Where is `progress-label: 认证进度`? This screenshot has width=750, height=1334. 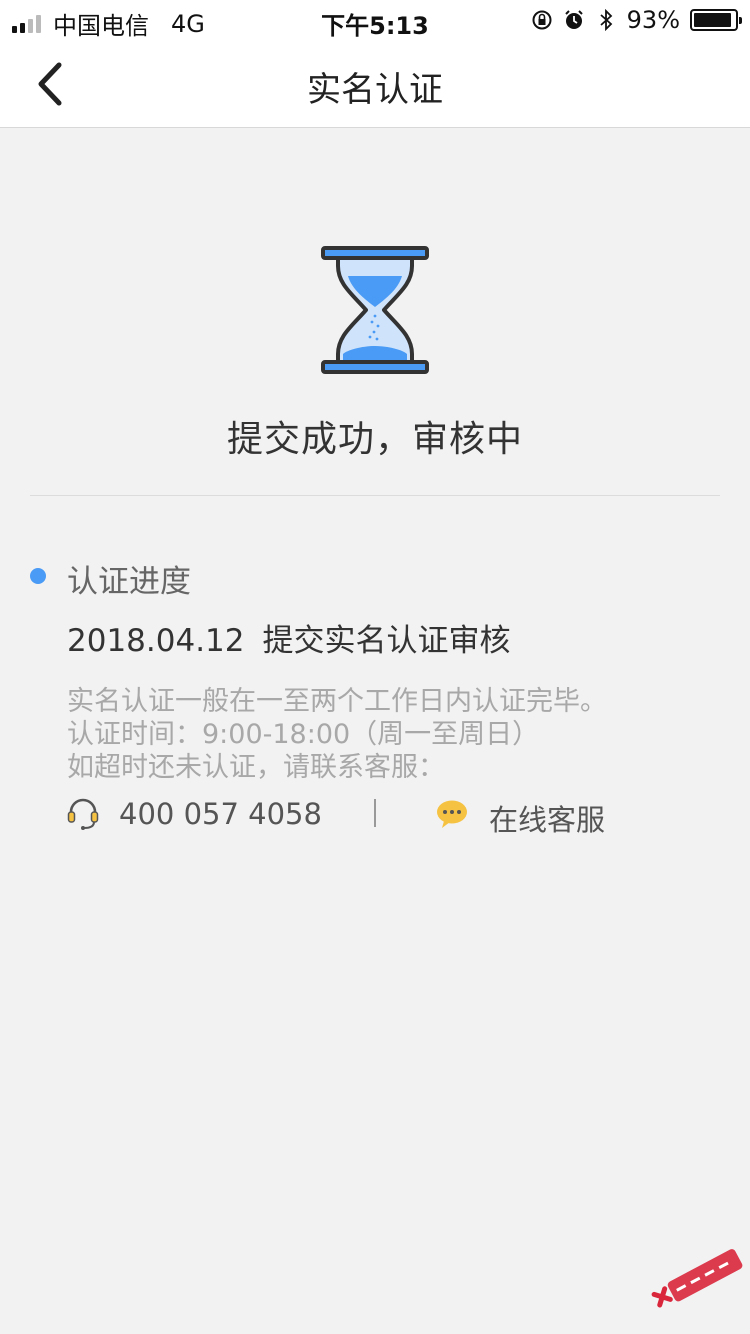
progress-label: 认证进度 is located at coordinates (129, 582).